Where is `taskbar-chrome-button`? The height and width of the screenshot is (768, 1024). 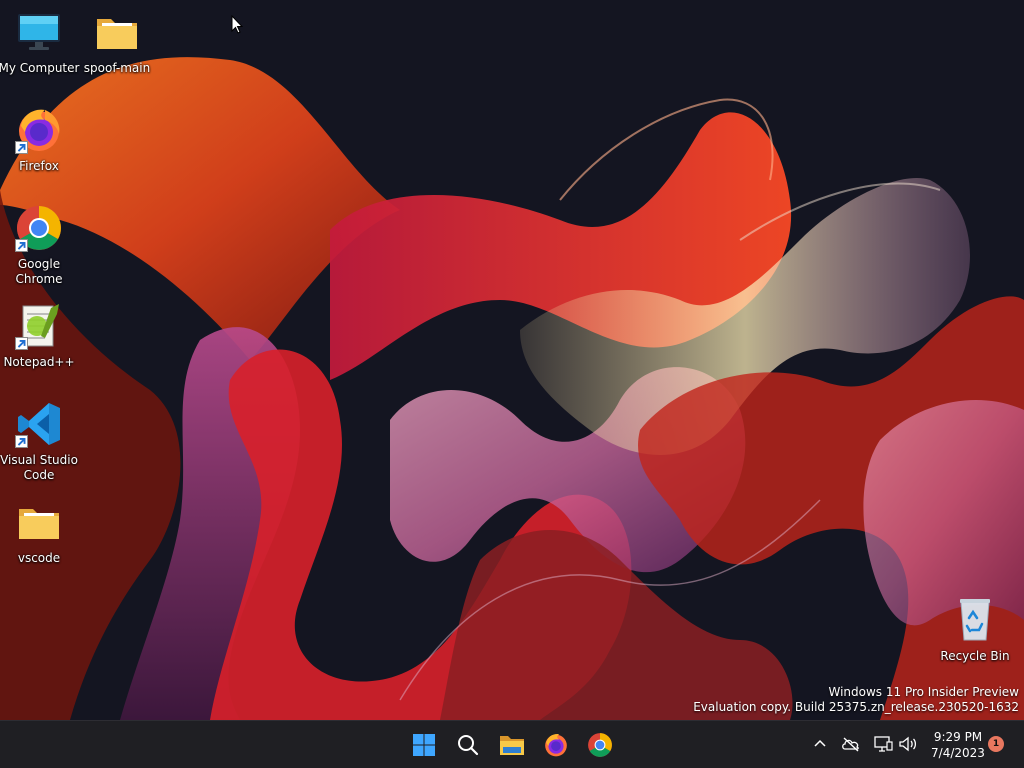 taskbar-chrome-button is located at coordinates (600, 745).